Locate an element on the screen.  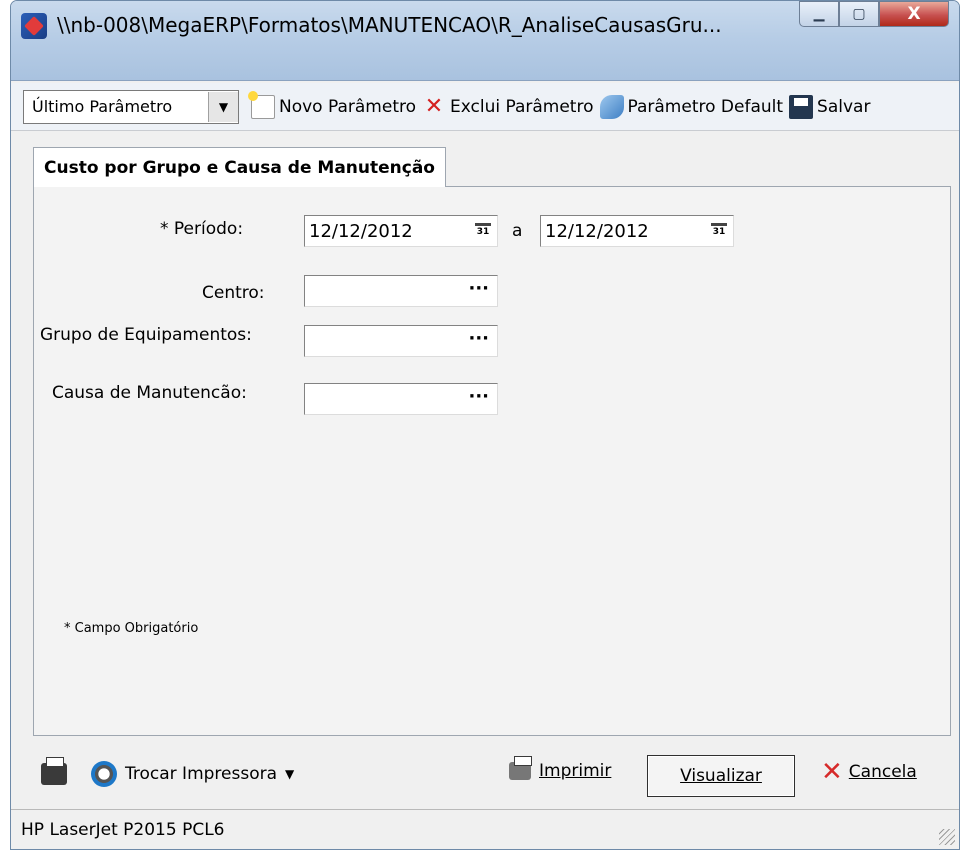
new-document-icon is located at coordinates (261, 104).